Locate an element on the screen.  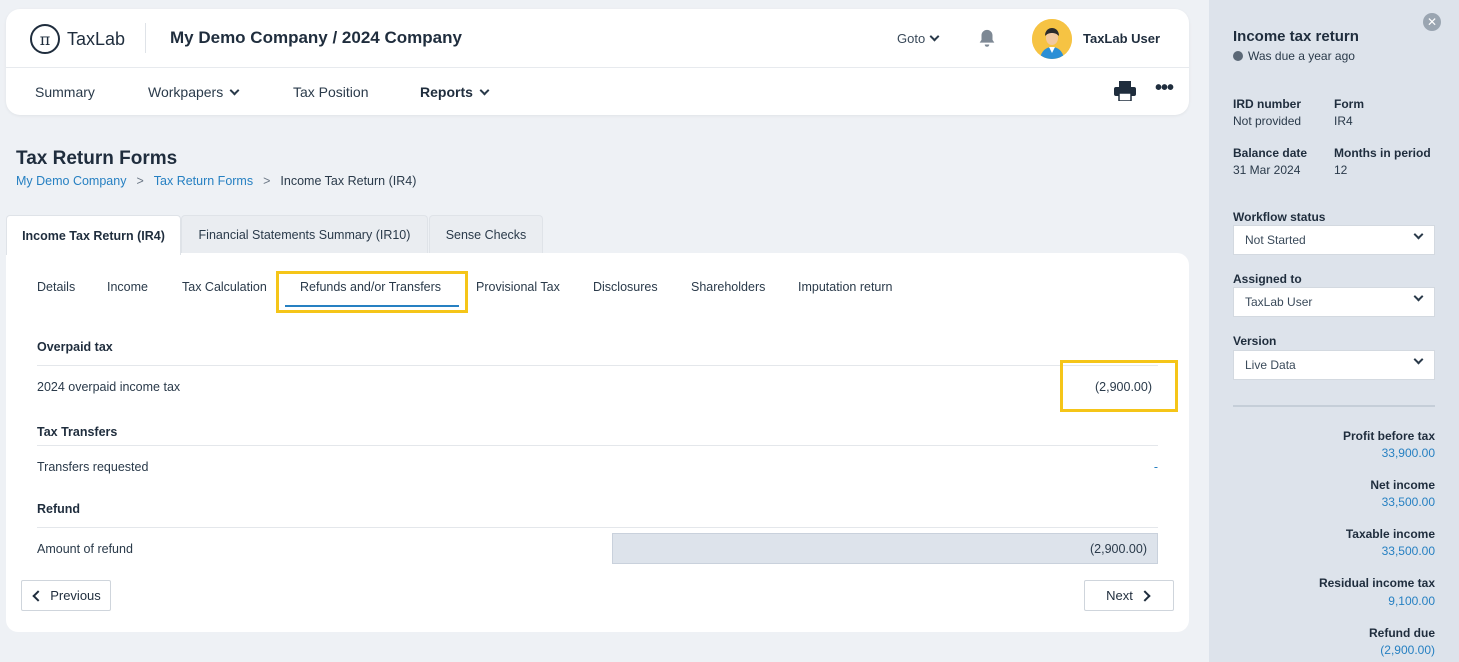
avatar is located at coordinates (1052, 39).